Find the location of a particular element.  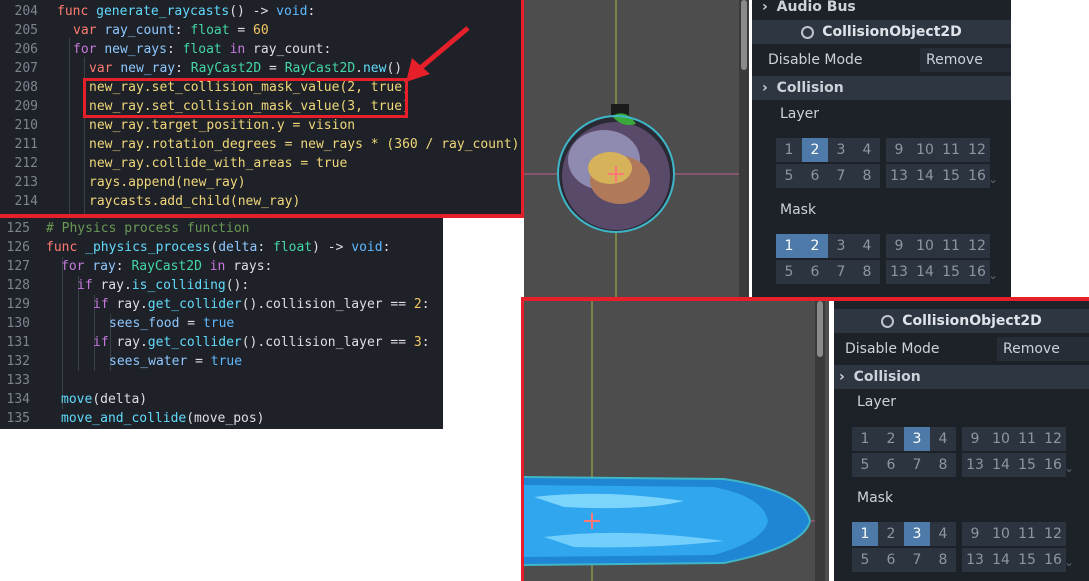

code-line: 213 rays.append(new_ray) is located at coordinates (123, 182).